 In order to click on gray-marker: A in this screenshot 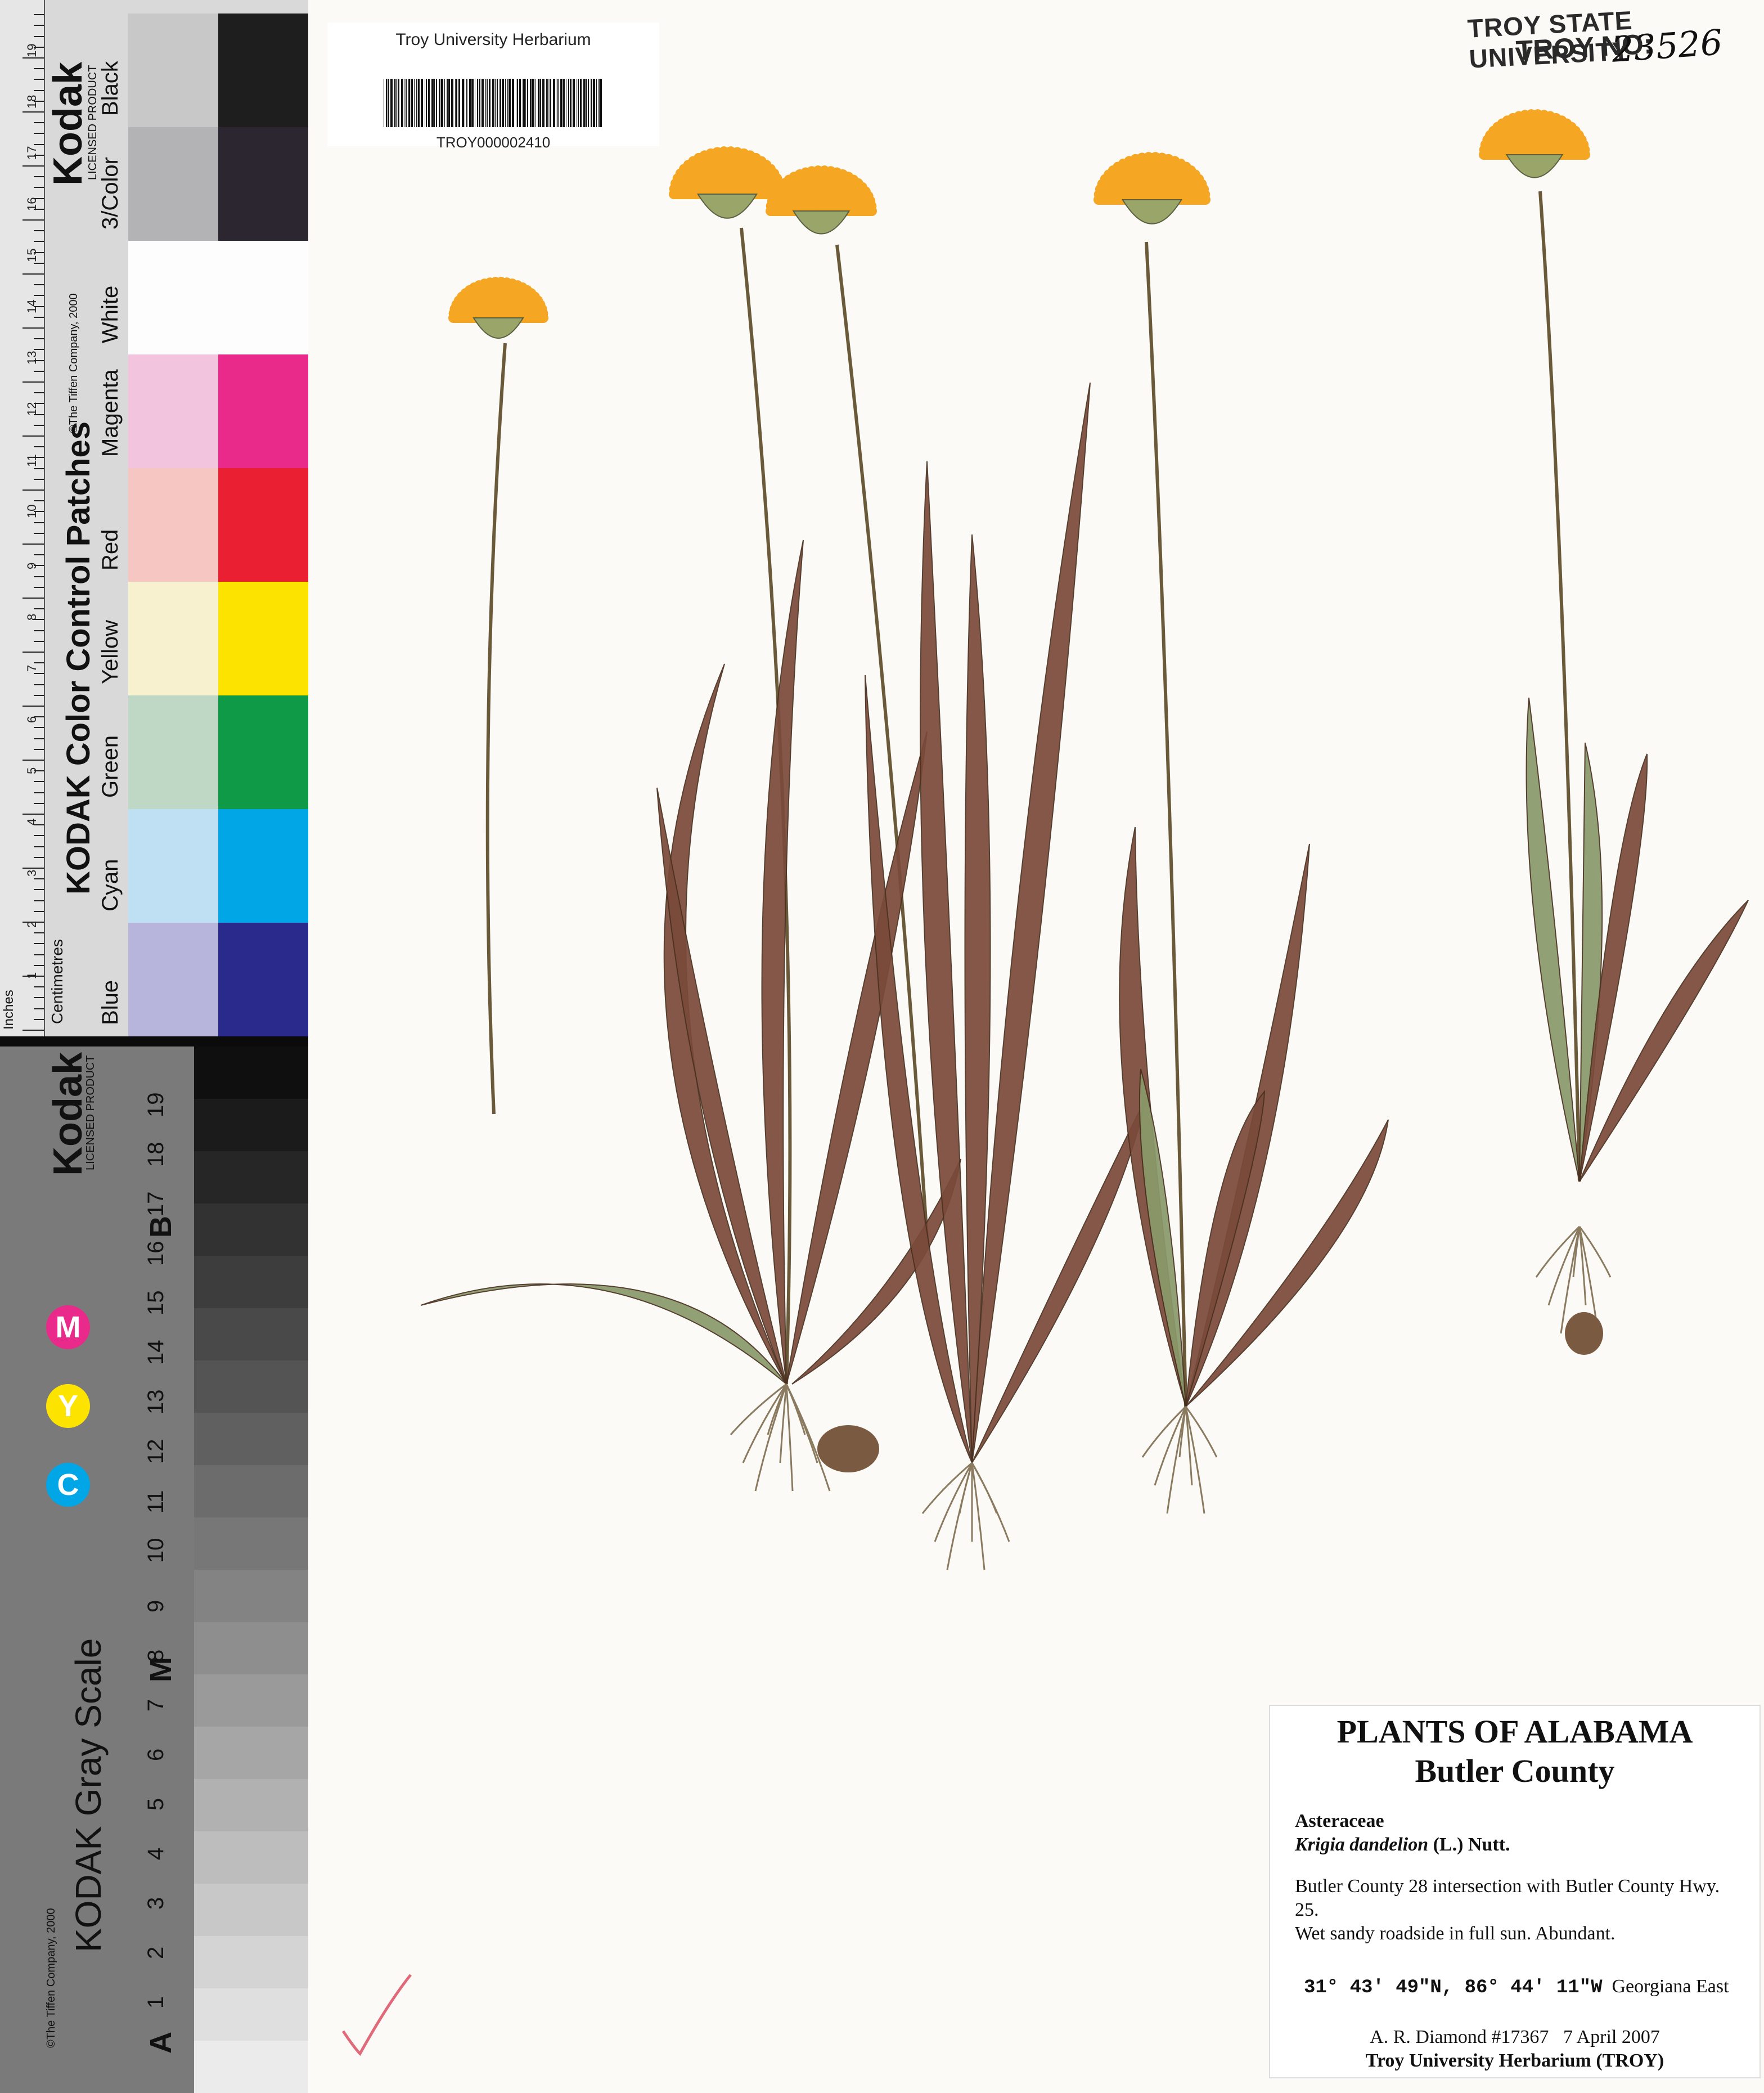, I will do `click(161, 2043)`.